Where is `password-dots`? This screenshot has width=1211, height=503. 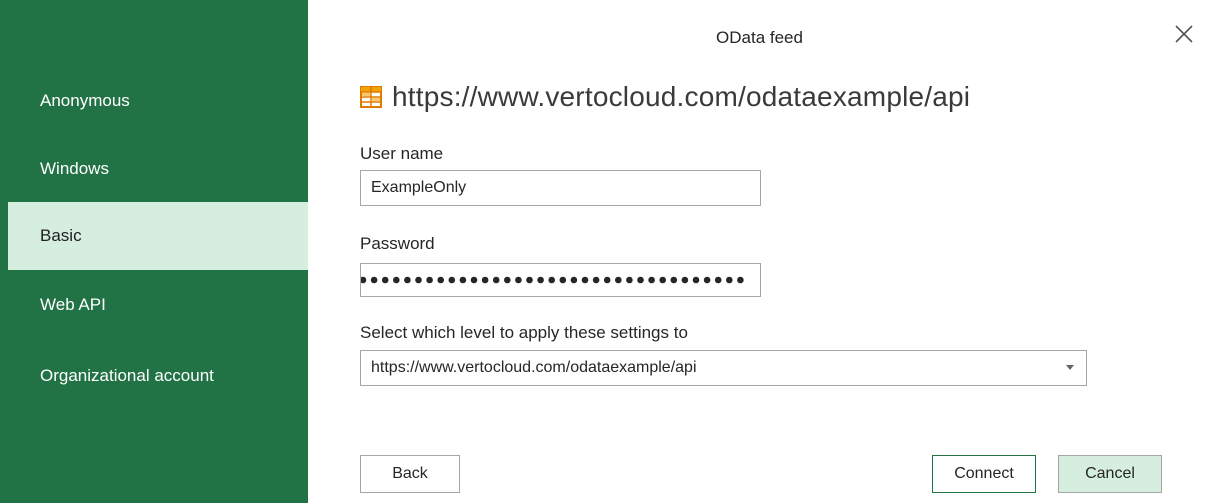
password-dots is located at coordinates (552, 280).